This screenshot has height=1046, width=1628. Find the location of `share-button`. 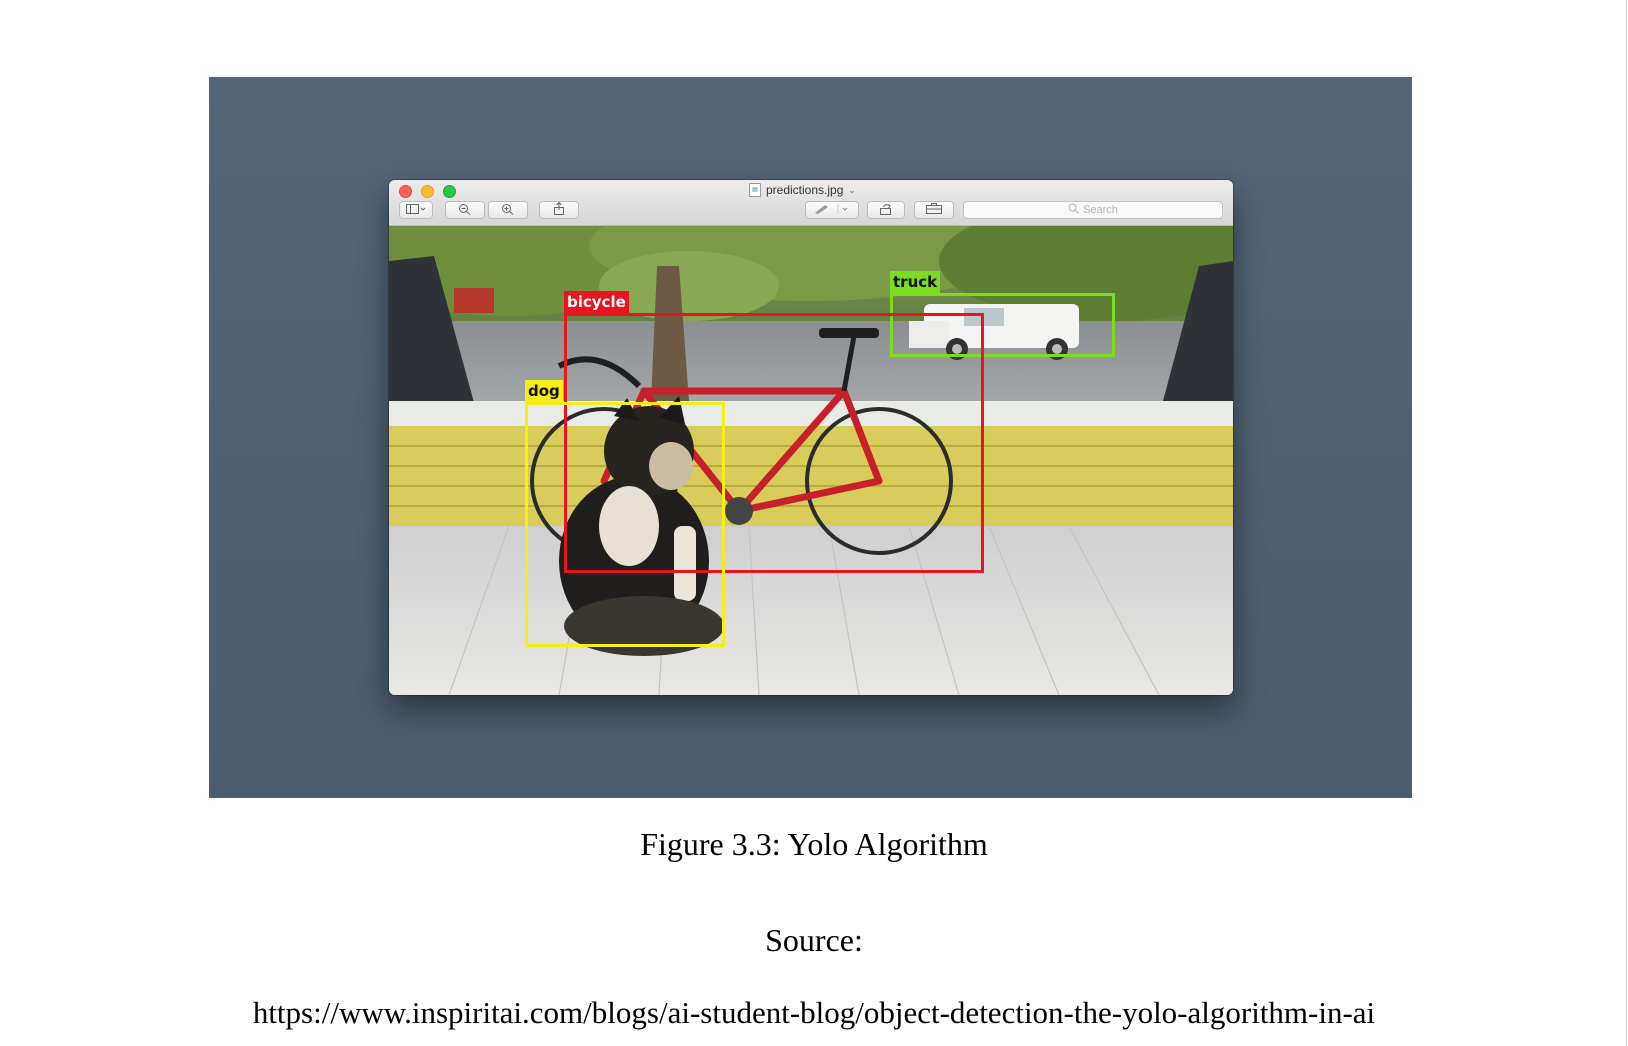

share-button is located at coordinates (559, 210).